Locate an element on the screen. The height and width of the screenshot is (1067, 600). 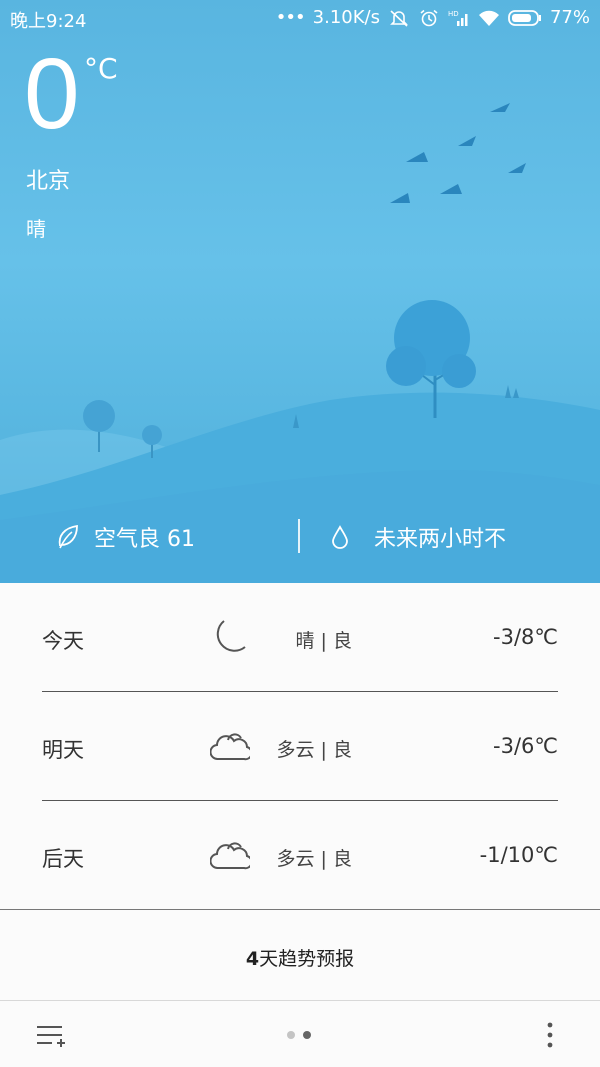
rain-forecast: 未来两小时不 is located at coordinates (465, 537).